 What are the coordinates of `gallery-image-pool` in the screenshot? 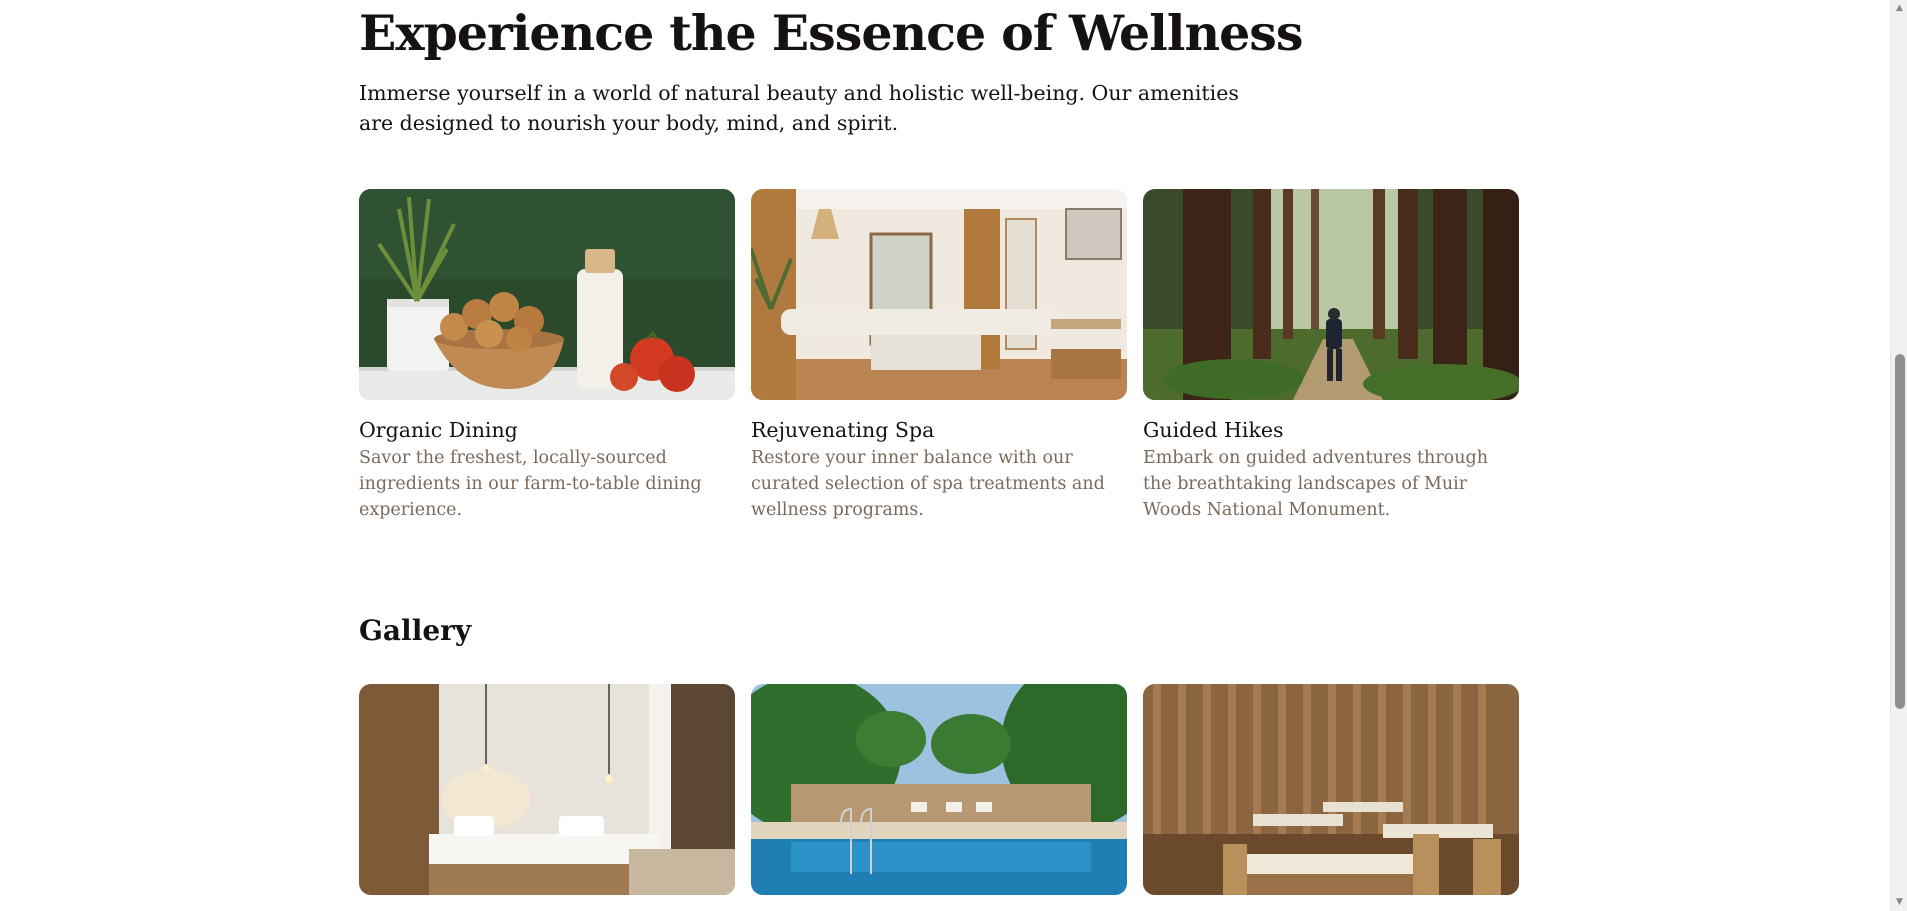 It's located at (939, 789).